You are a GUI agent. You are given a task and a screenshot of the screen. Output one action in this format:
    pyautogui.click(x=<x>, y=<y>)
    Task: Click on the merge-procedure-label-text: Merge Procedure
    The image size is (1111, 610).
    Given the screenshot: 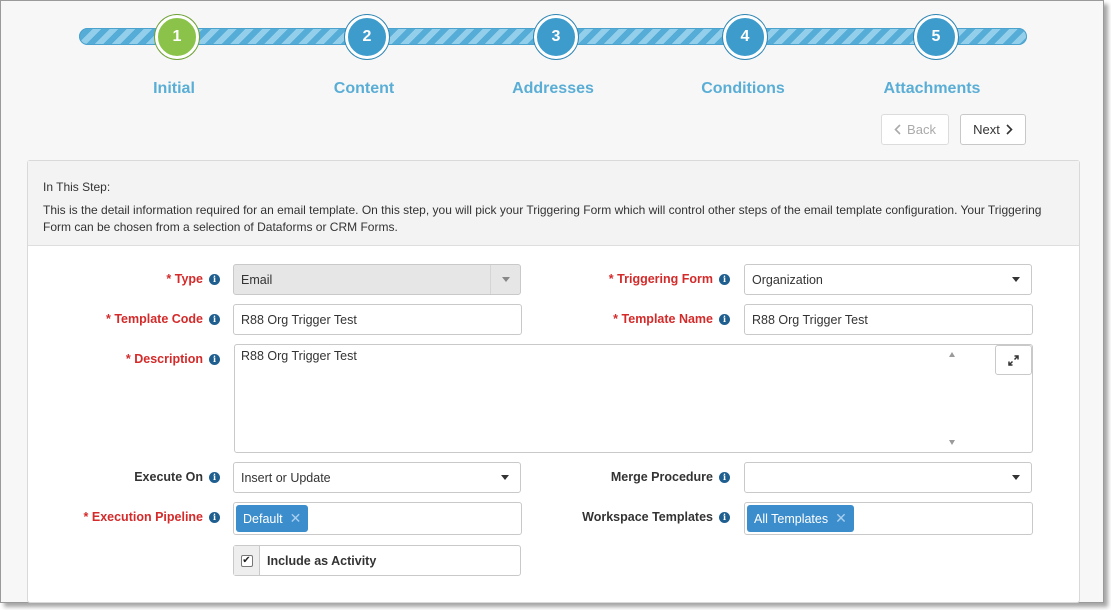 What is the action you would take?
    pyautogui.click(x=661, y=477)
    